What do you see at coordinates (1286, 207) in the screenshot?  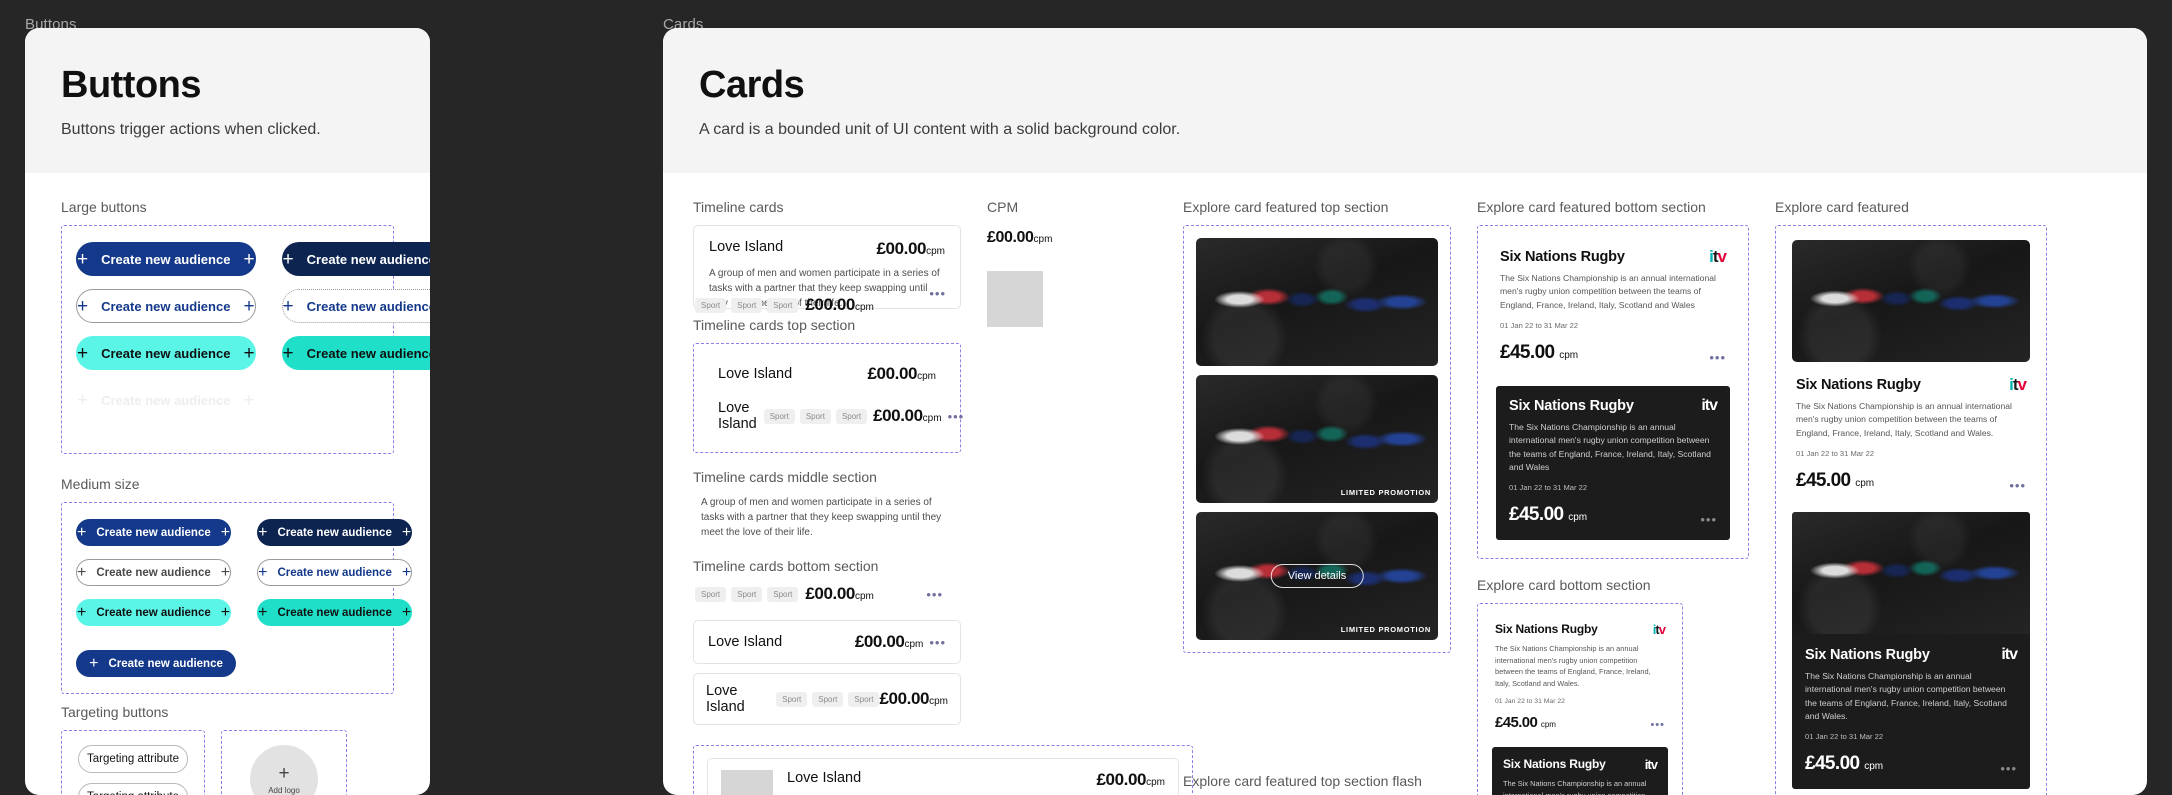 I see `section-label-explore-featured-top: Explore card featured top section` at bounding box center [1286, 207].